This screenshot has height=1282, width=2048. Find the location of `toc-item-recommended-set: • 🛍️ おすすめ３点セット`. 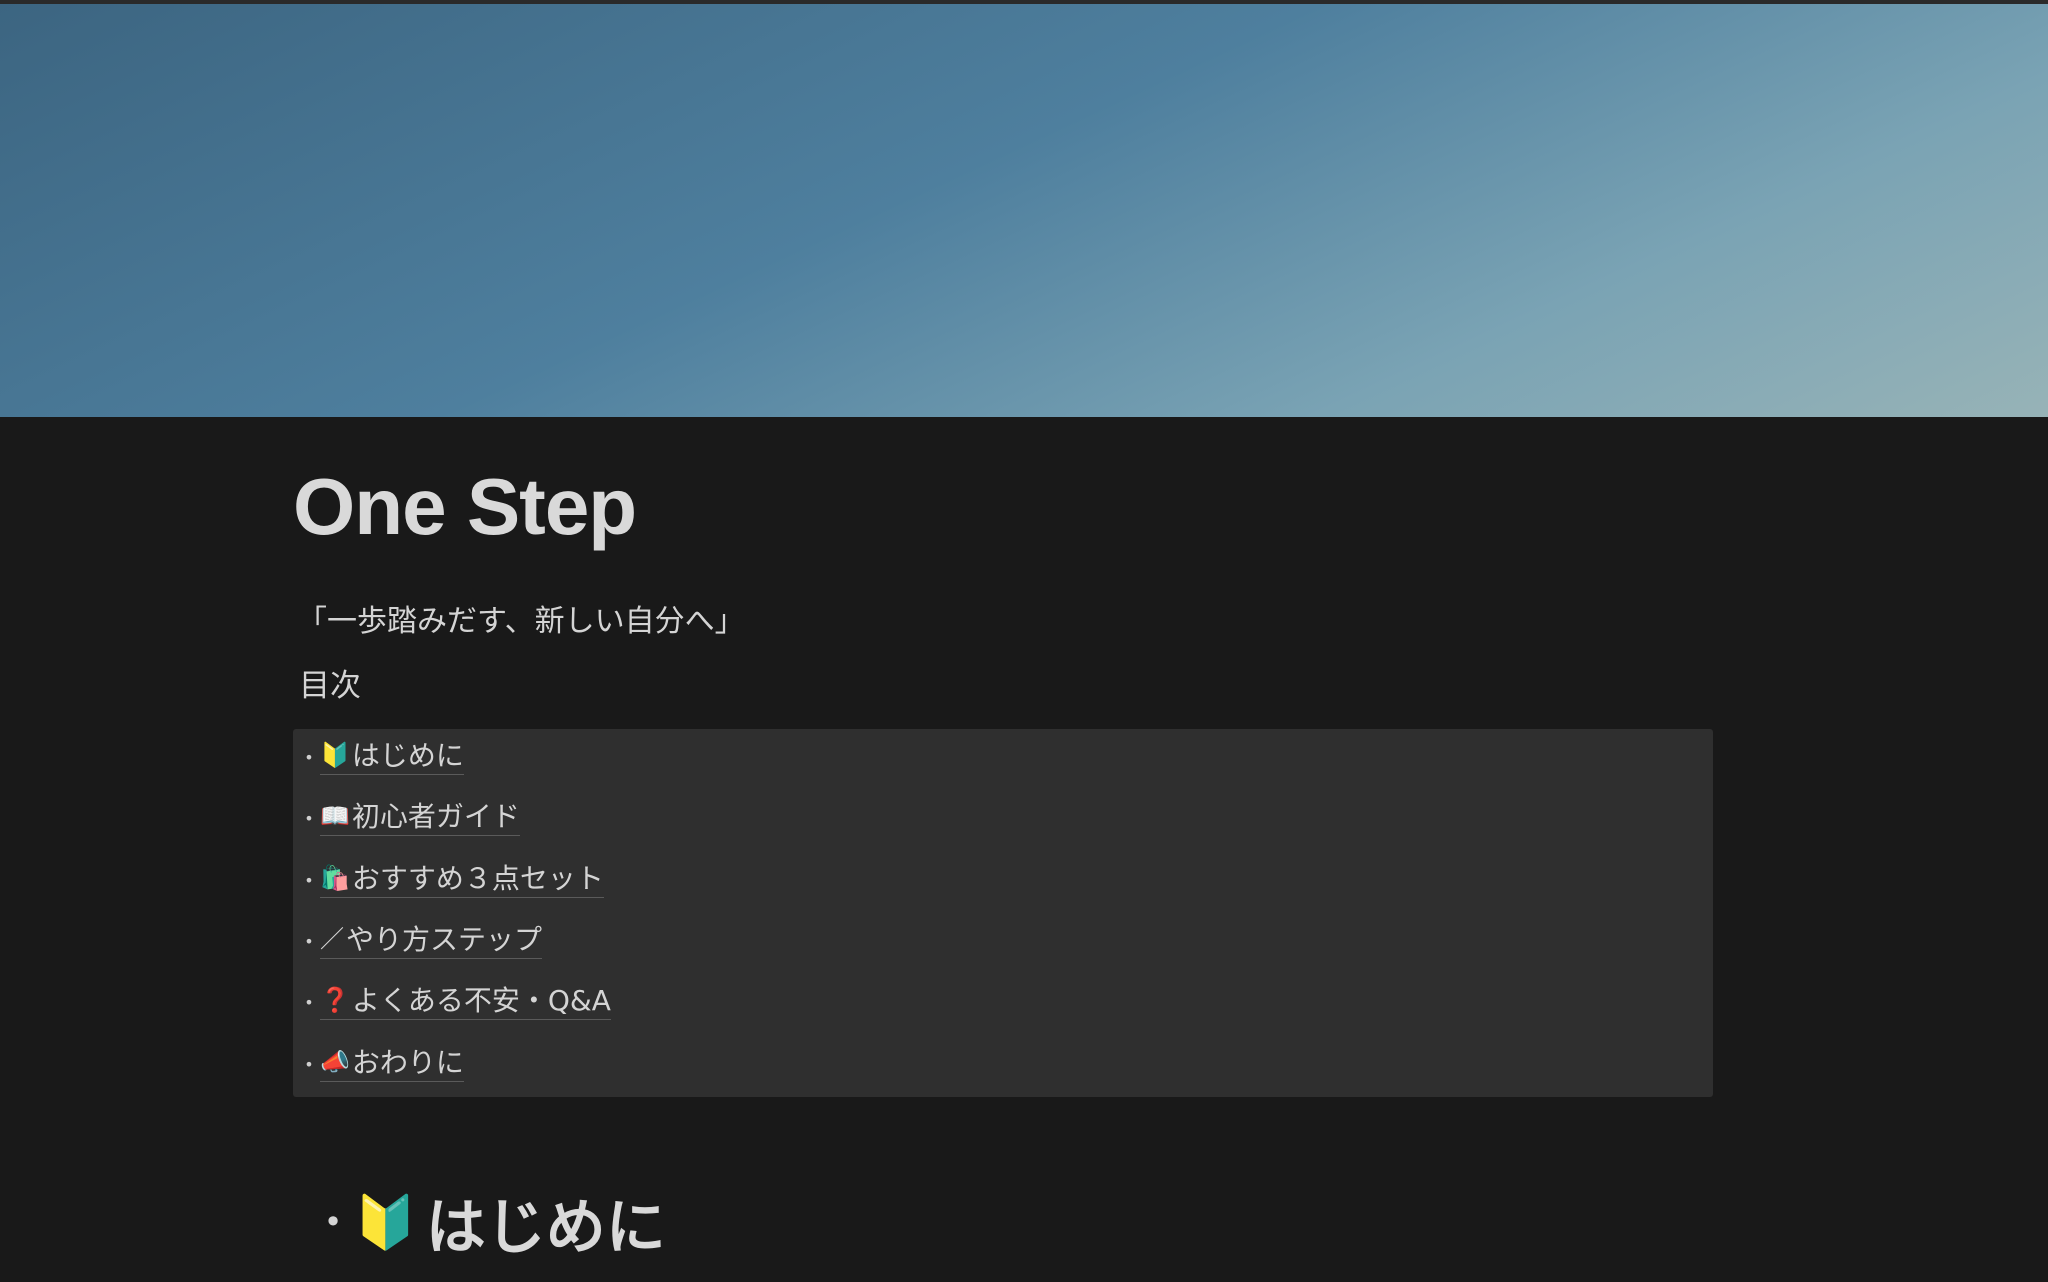

toc-item-recommended-set: • 🛍️ おすすめ３点セット is located at coordinates (451, 880).